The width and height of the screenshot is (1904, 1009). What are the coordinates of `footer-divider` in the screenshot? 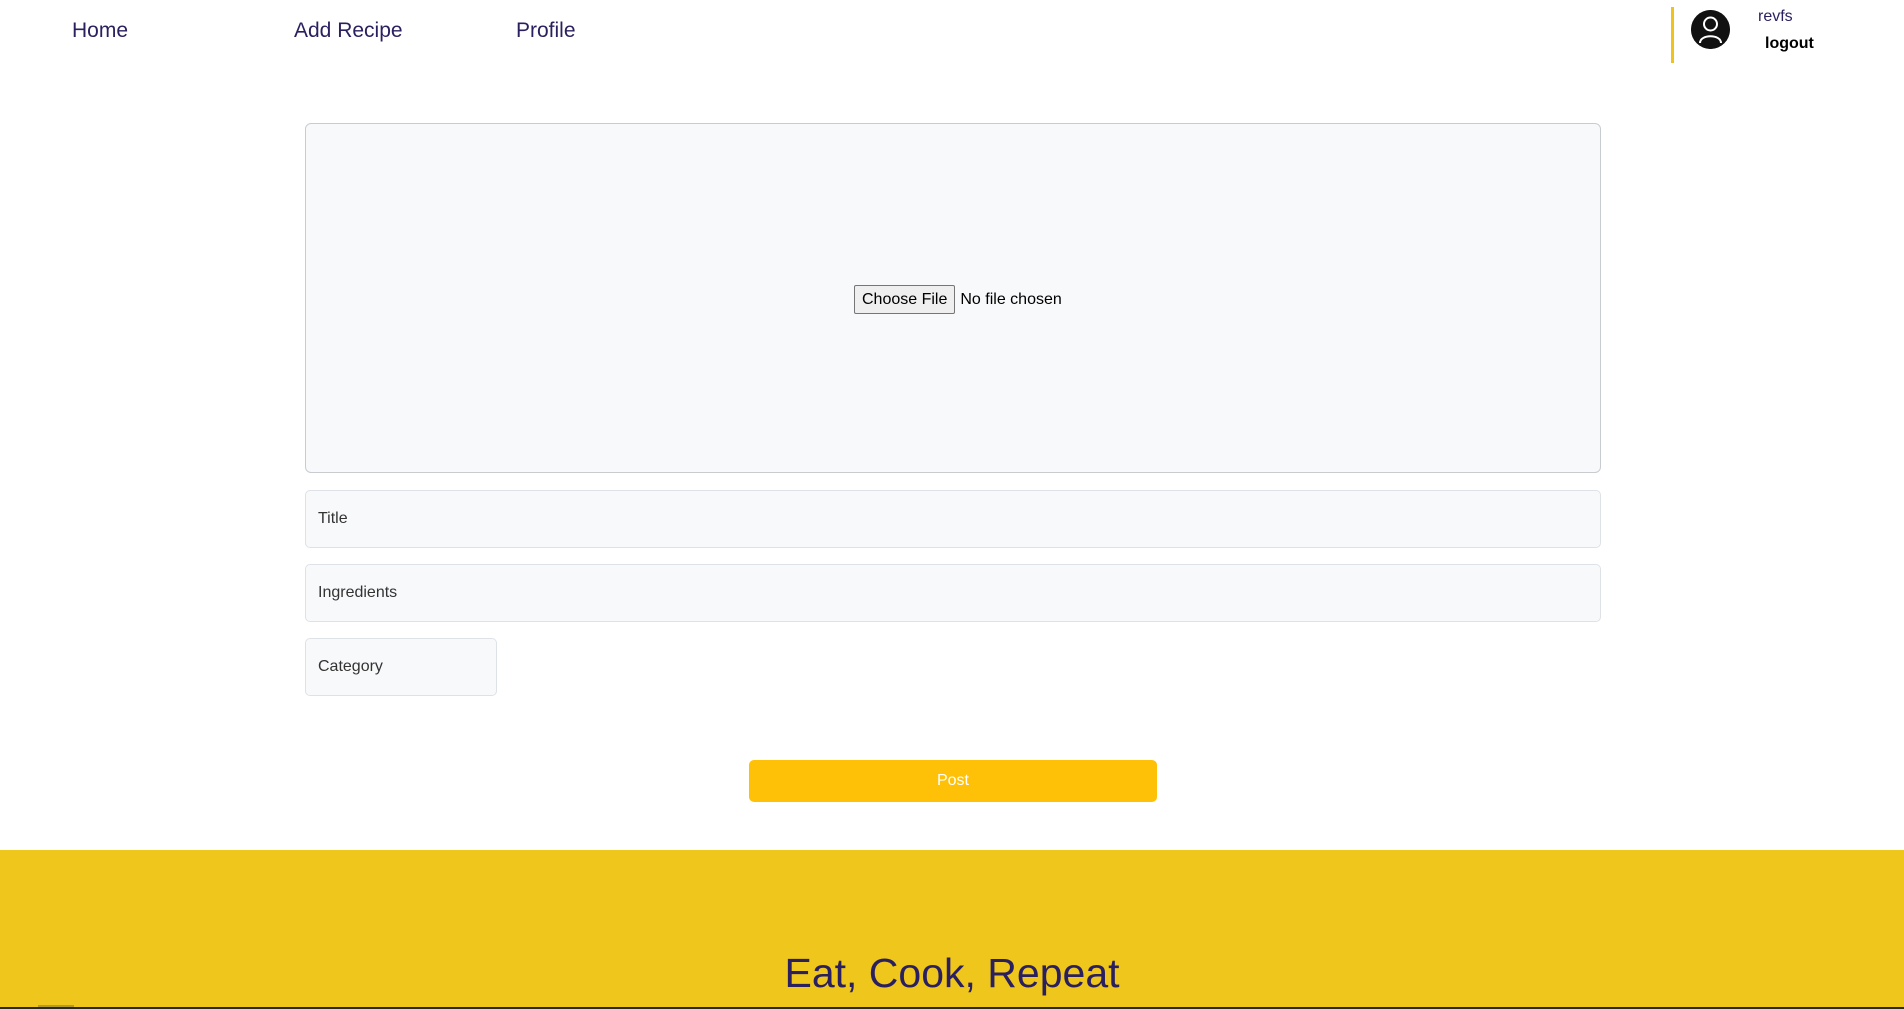 It's located at (56, 1006).